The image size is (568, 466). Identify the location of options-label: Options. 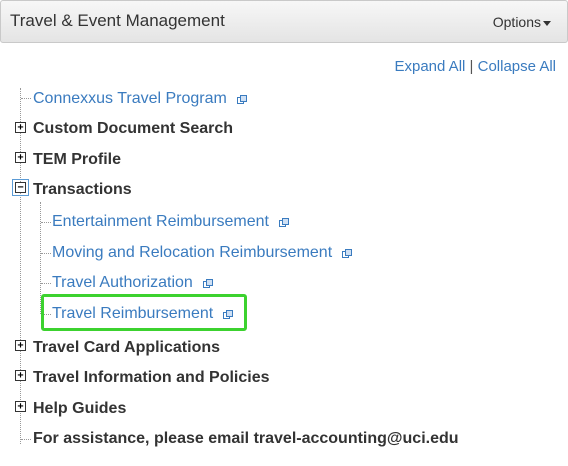
(516, 22).